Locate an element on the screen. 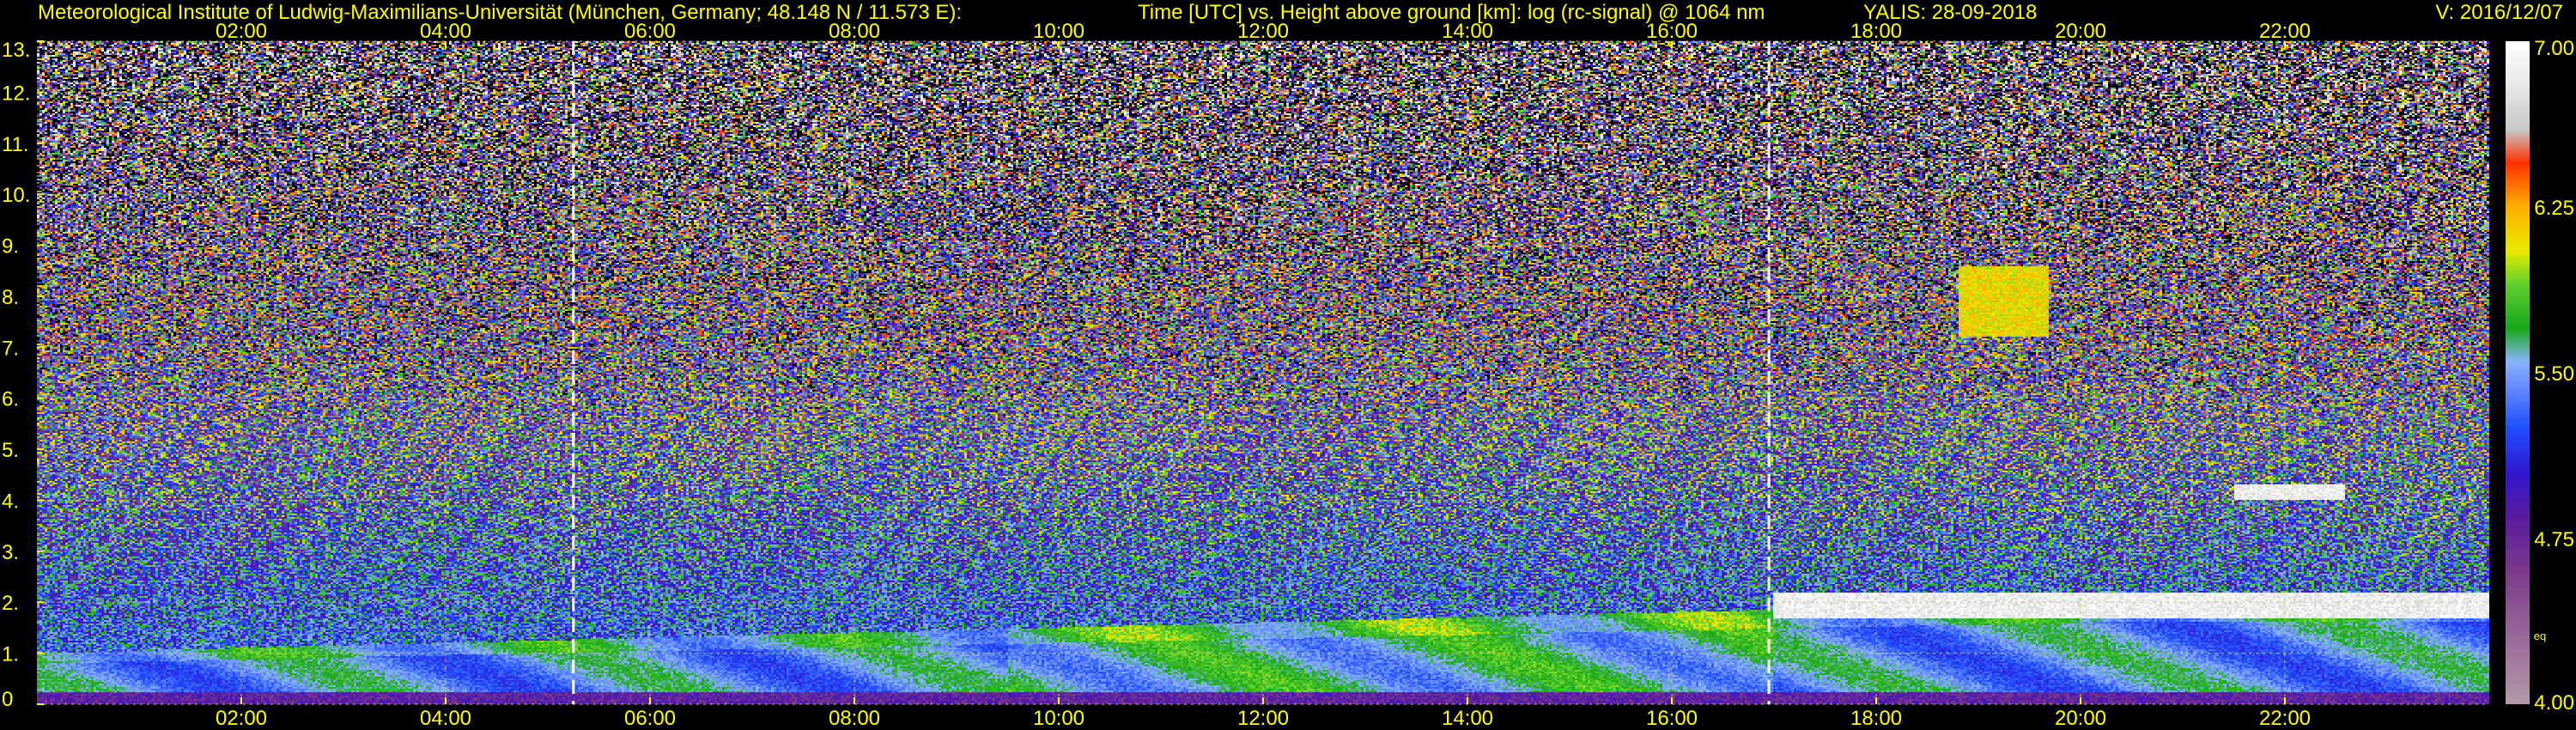 This screenshot has height=730, width=2576. colorbar-tick-label: 4.00 is located at coordinates (2554, 703).